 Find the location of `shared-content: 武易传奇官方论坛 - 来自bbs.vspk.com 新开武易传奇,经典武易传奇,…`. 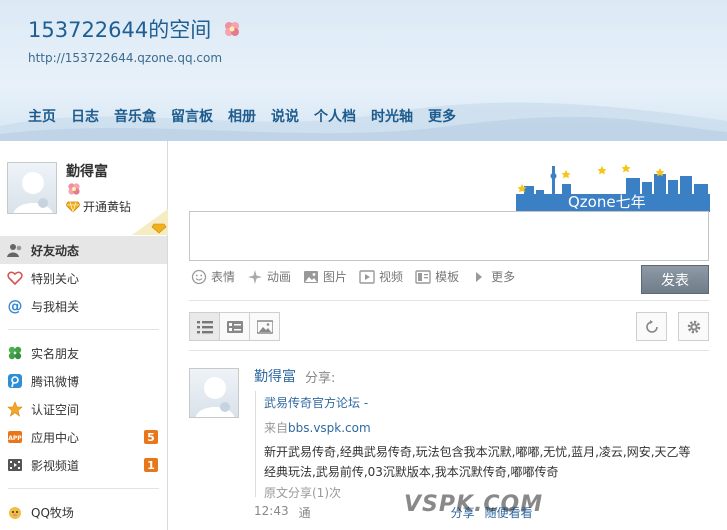

shared-content: 武易传奇官方论坛 - 来自bbs.vspk.com 新开武易传奇,经典武易传奇,… is located at coordinates (475, 445).